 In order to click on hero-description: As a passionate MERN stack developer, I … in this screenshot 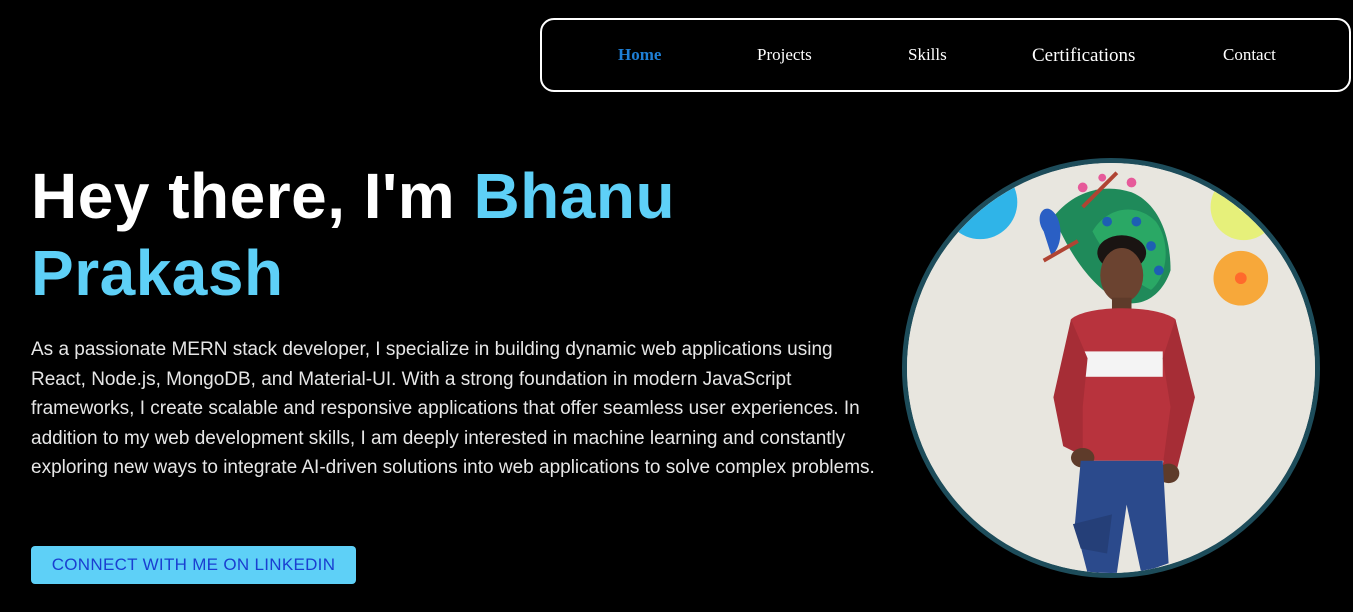, I will do `click(453, 408)`.